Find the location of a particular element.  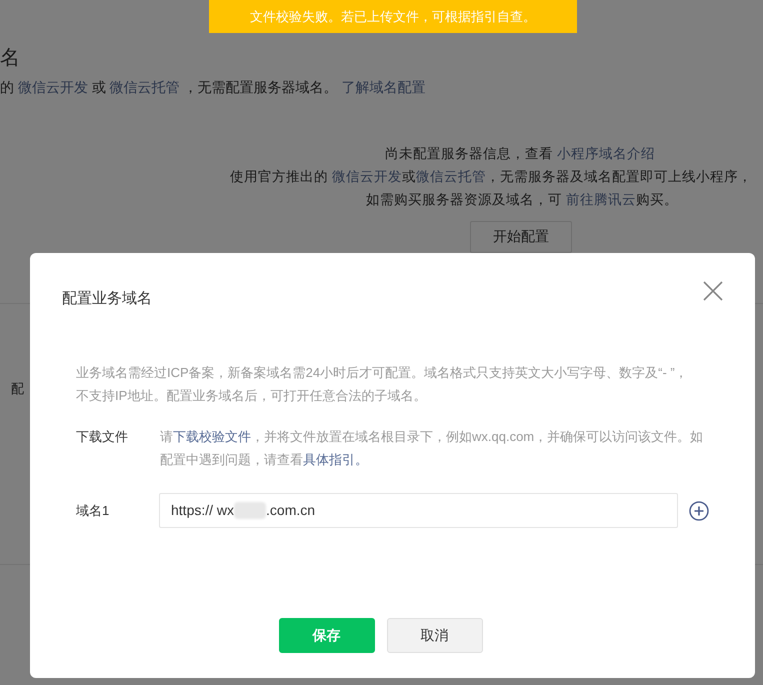

add-icon is located at coordinates (699, 510).